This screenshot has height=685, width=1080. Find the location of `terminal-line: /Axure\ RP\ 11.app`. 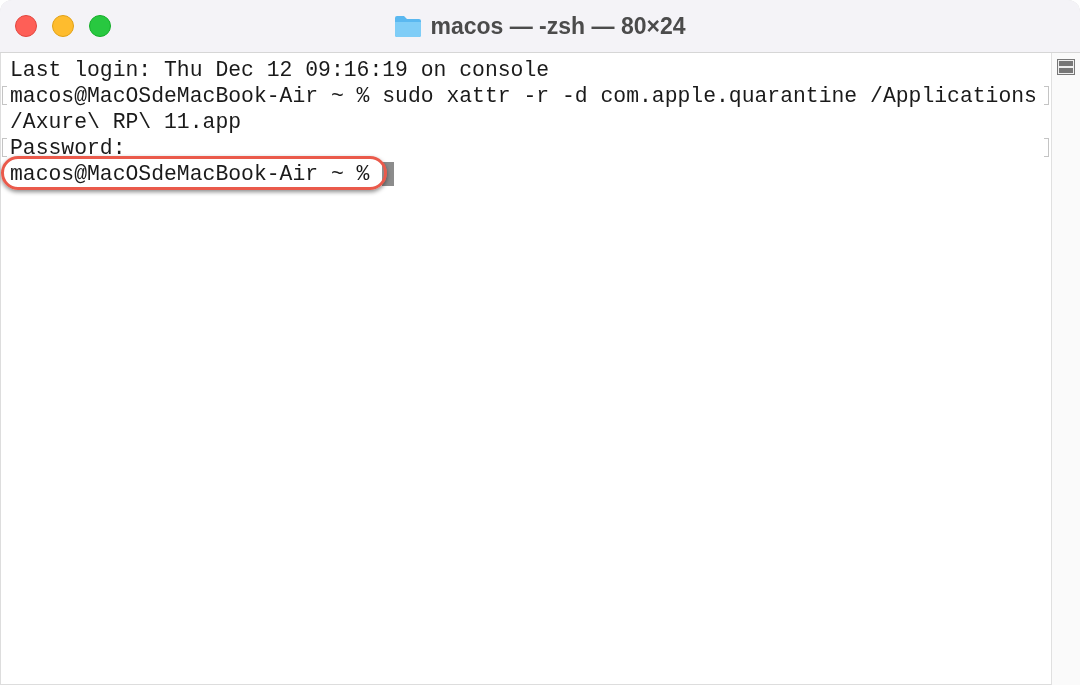

terminal-line: /Axure\ RP\ 11.app is located at coordinates (126, 122).